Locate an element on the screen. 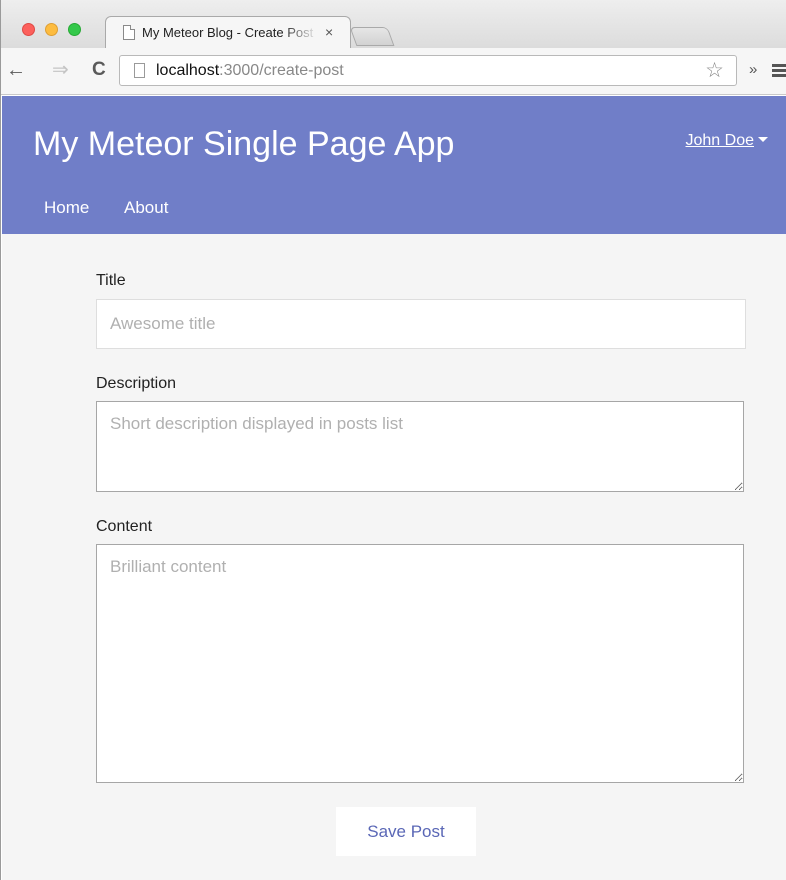  forward-button: ⇒ is located at coordinates (60, 70).